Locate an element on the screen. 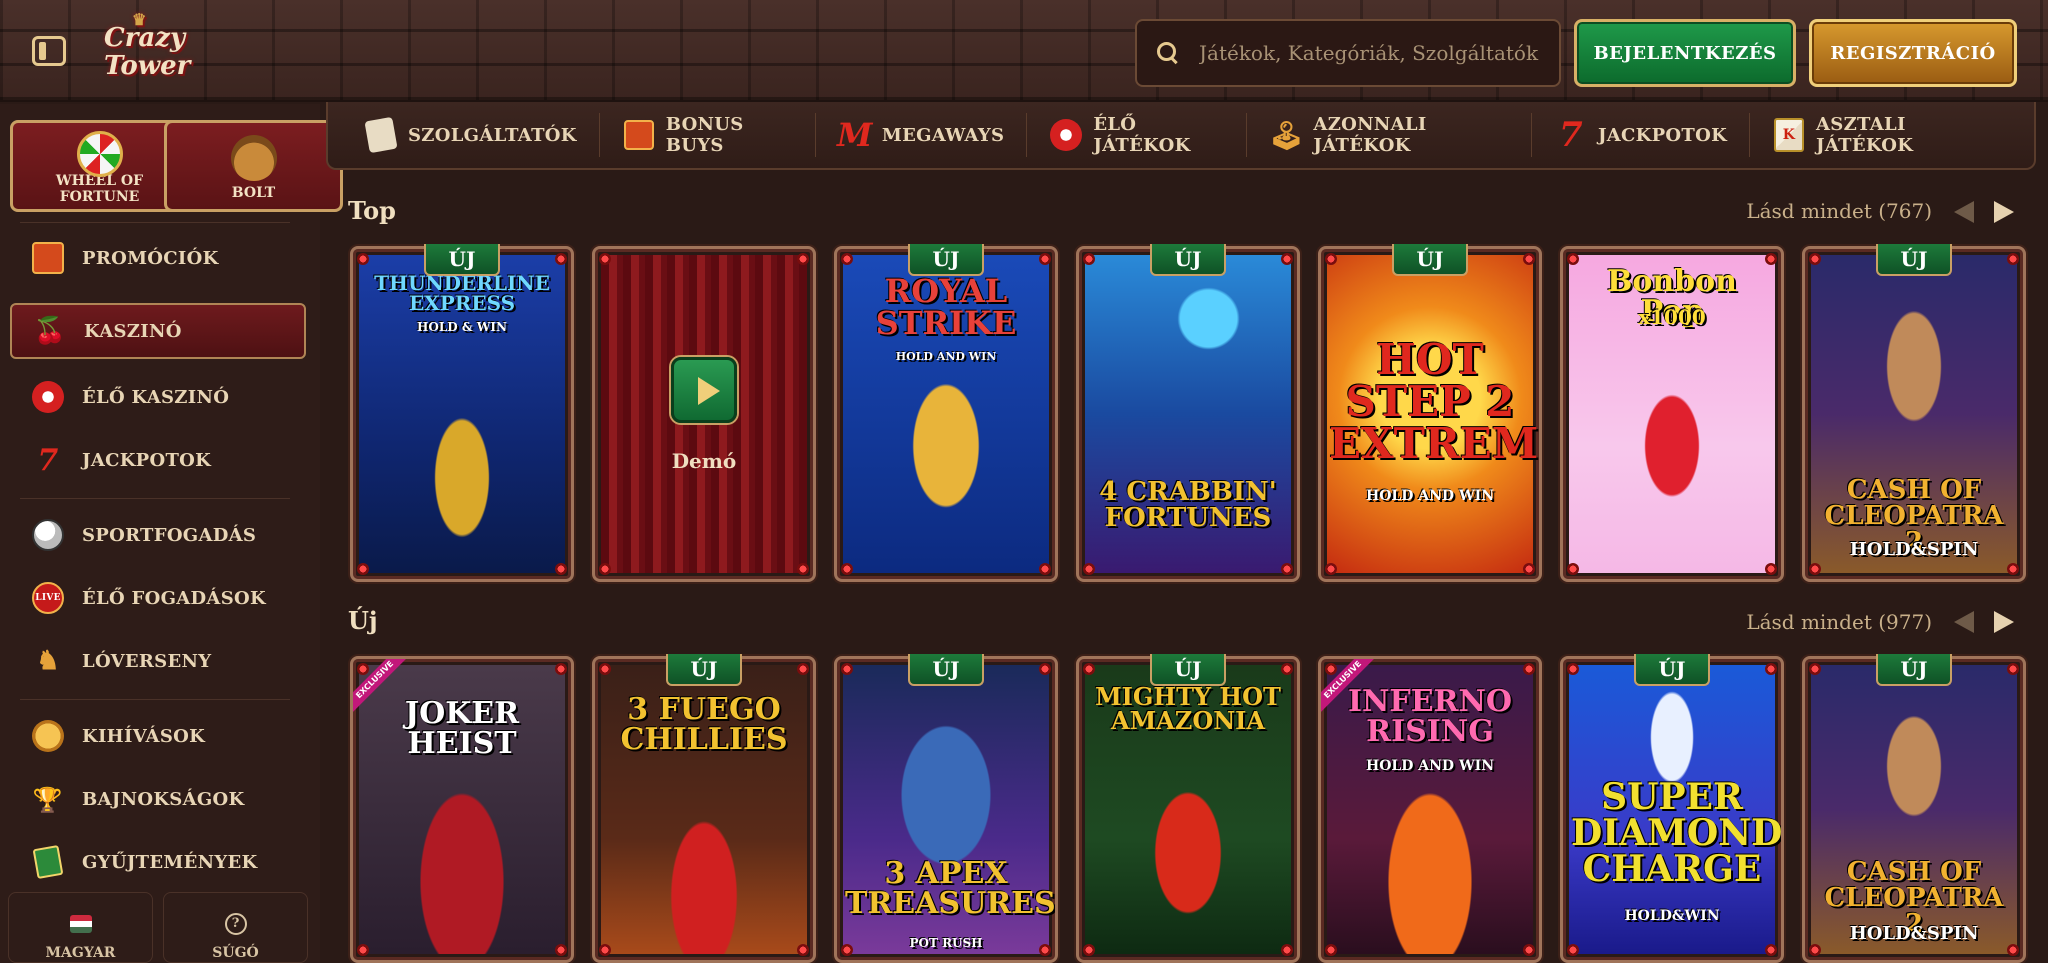 This screenshot has height=963, width=2048. sidebar-item-sports-betting: SPORTFOGADÁS is located at coordinates (158, 535).